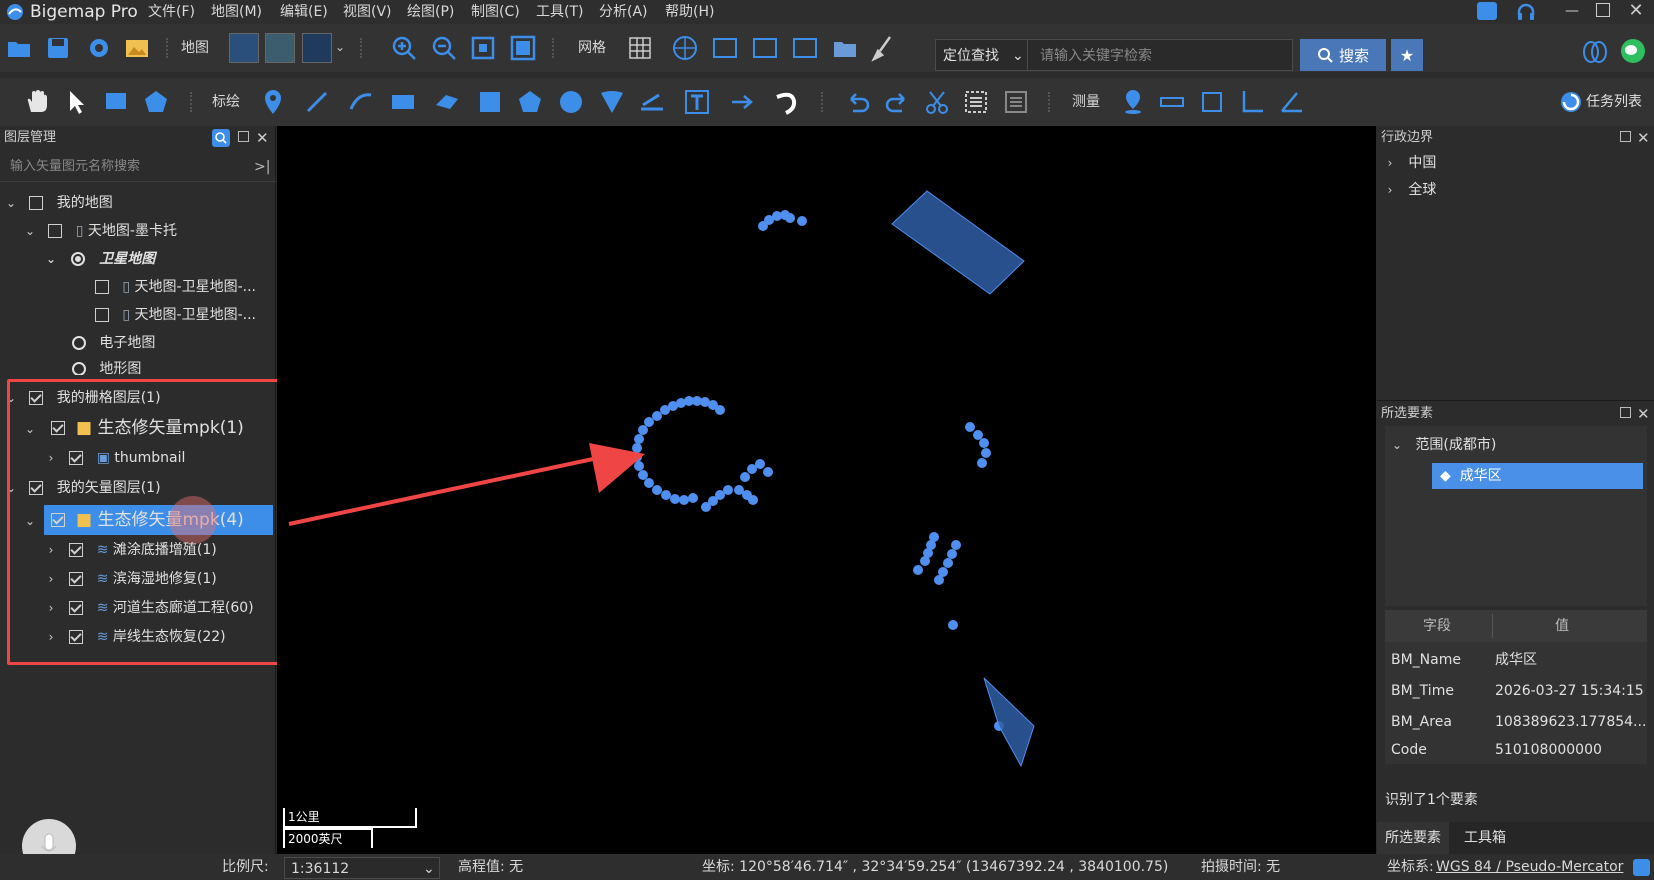 This screenshot has width=1654, height=880. What do you see at coordinates (743, 102) in the screenshot?
I see `arrow-icon` at bounding box center [743, 102].